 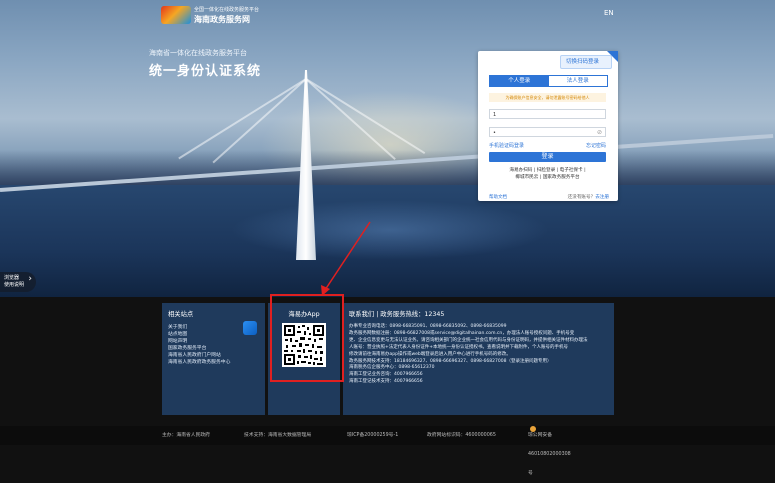 I want to click on contact-line: 修改请前往海南易办app操作或web端登录后进入用户中心进行手机号码的修改。, so click(x=430, y=354).